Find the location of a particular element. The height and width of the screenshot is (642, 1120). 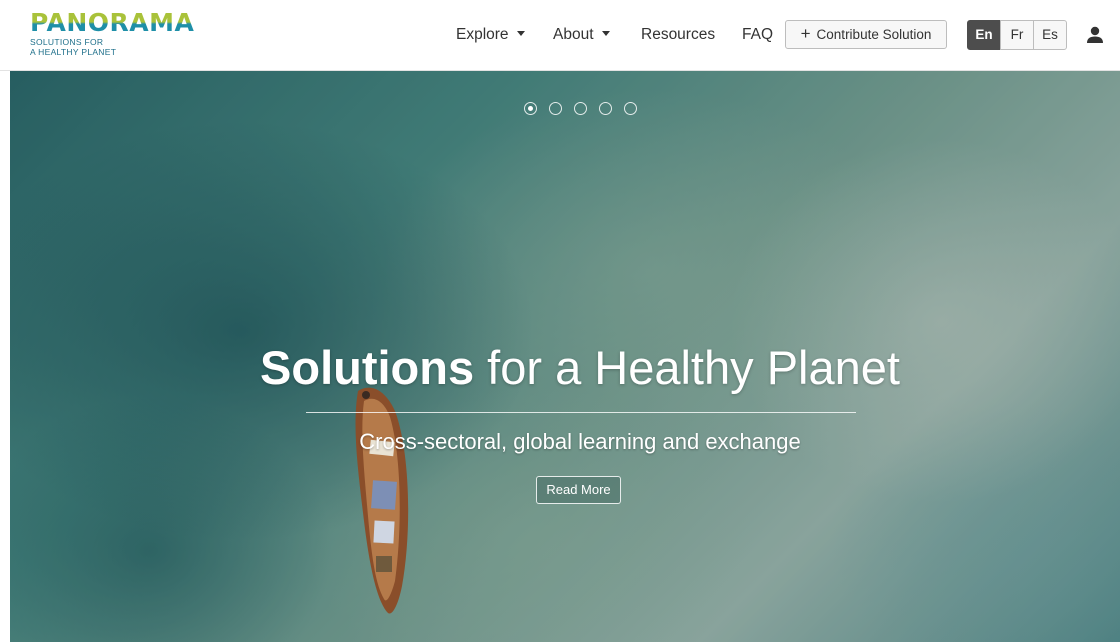

user-icon is located at coordinates (1095, 35).